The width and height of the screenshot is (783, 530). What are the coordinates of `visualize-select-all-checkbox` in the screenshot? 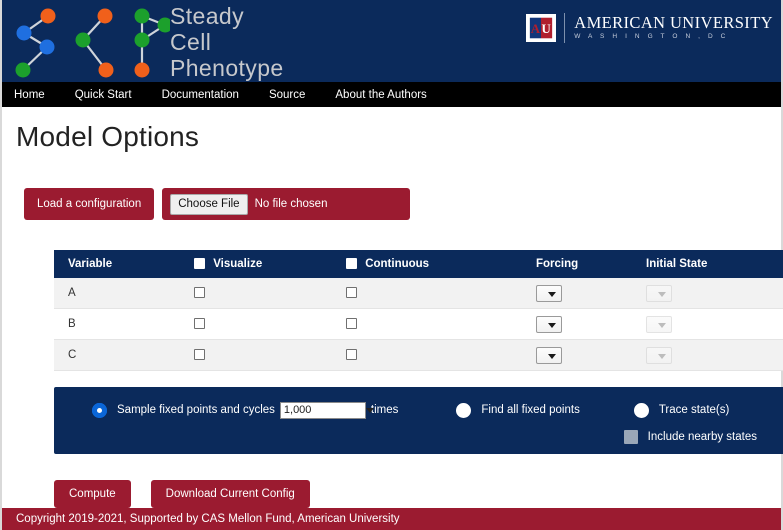 It's located at (199, 263).